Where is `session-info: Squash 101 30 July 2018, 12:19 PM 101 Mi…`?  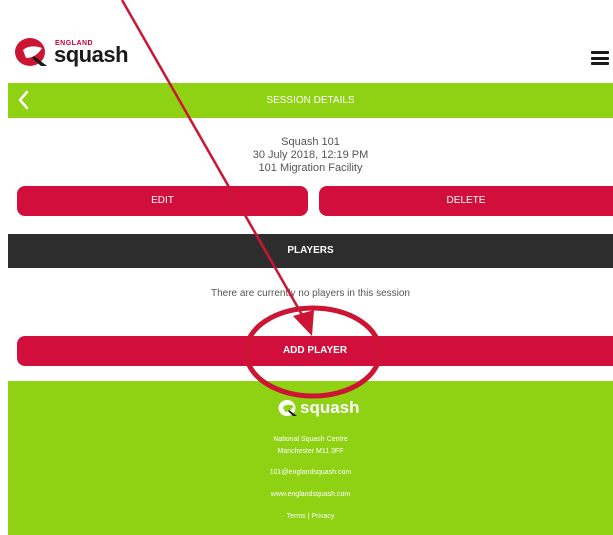
session-info: Squash 101 30 July 2018, 12:19 PM 101 Mi… is located at coordinates (310, 155).